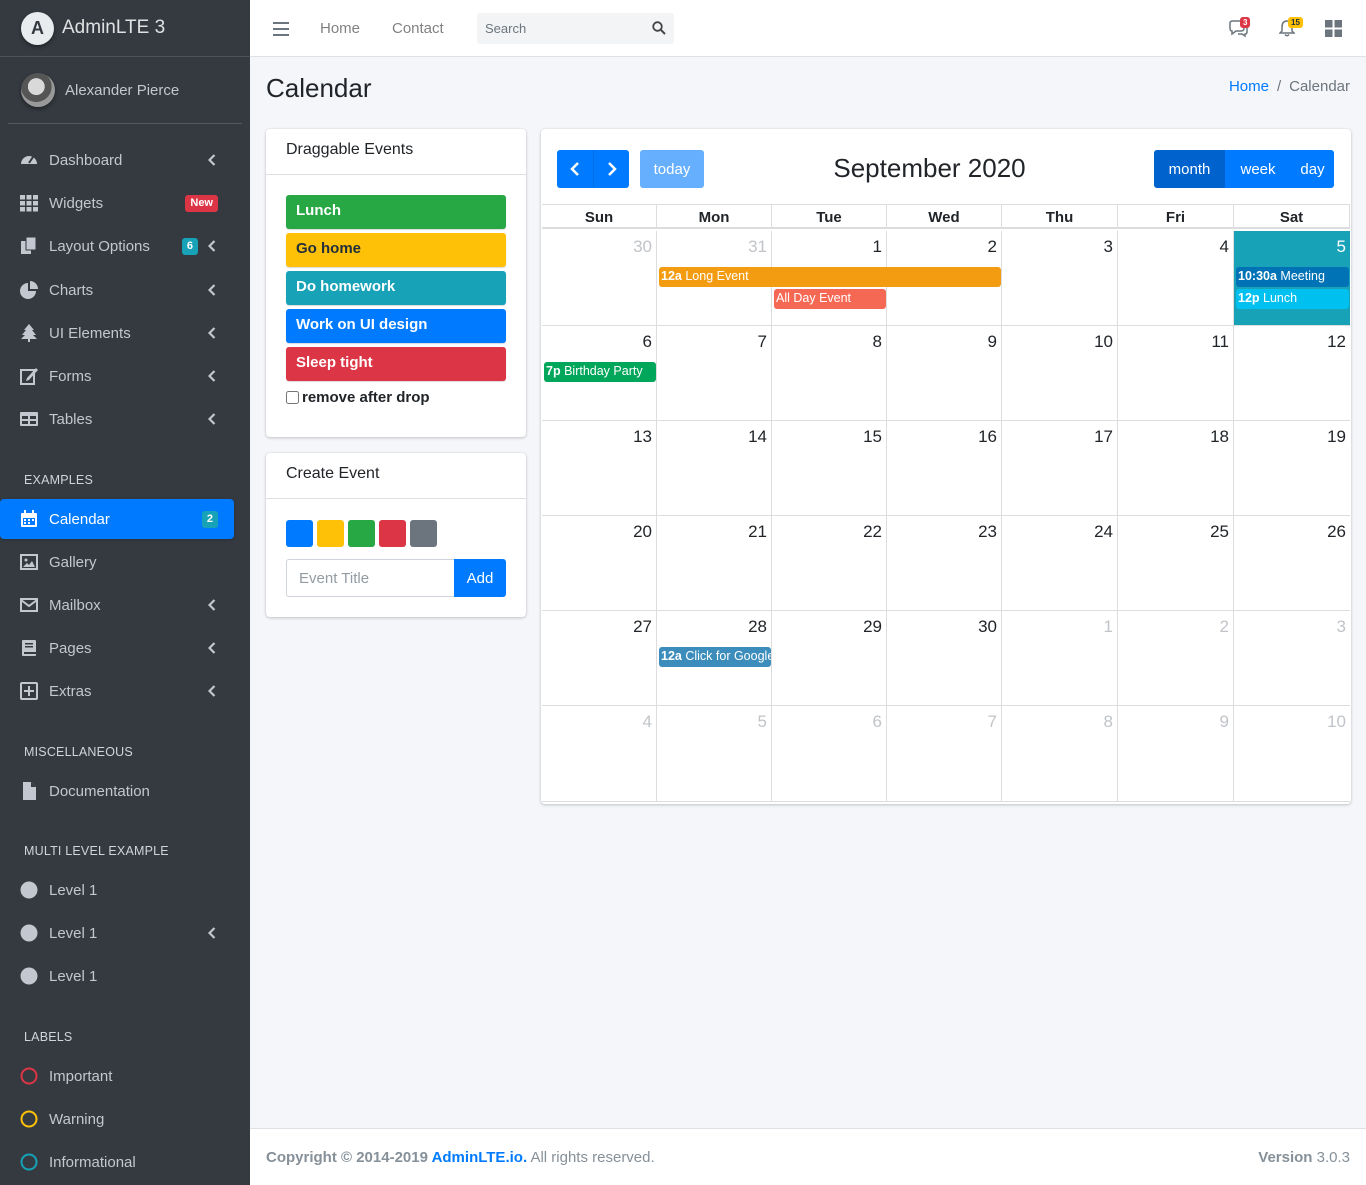 This screenshot has height=1185, width=1366. I want to click on calendar-day-cell: 29, so click(829, 658).